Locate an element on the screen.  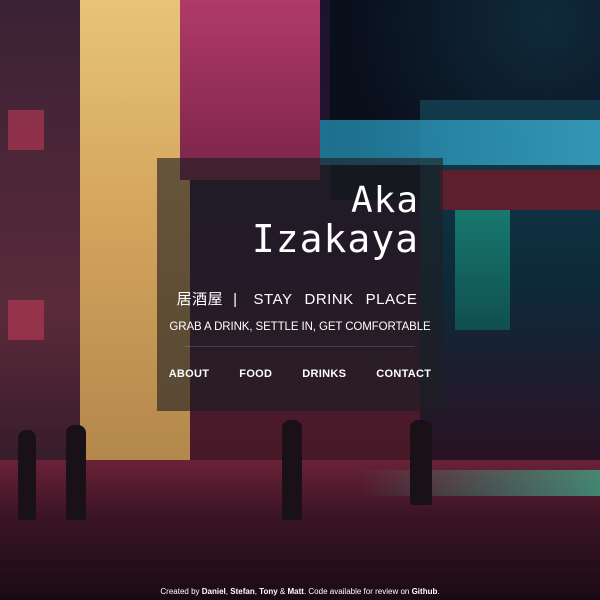
tagline-word-drink: DRINK is located at coordinates (329, 299).